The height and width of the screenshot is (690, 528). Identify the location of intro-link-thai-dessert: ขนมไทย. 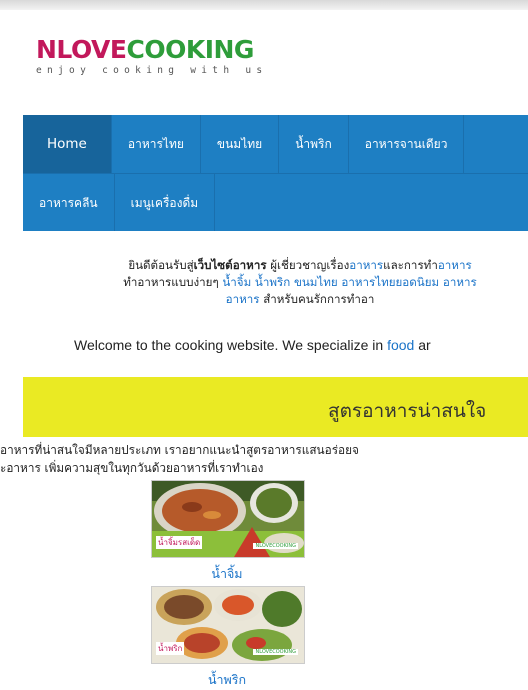
(316, 282).